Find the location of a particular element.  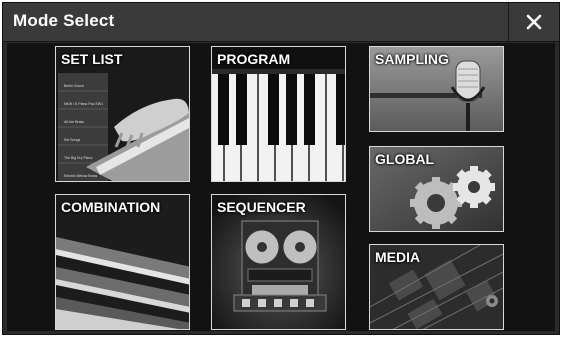

set-list-slot: Berlin Grand is located at coordinates (74, 86).